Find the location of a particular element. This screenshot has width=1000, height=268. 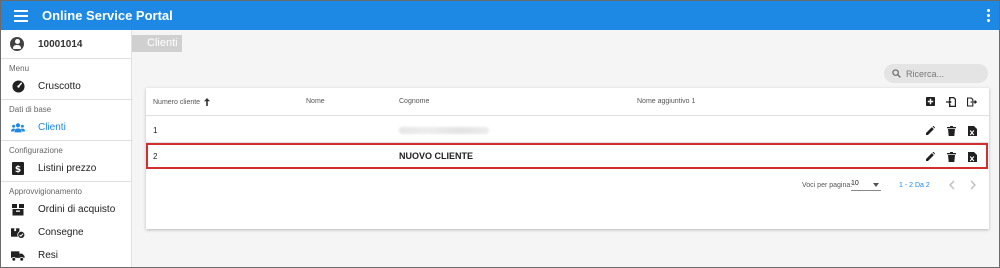

cell-numero-cliente: 1 is located at coordinates (155, 130).